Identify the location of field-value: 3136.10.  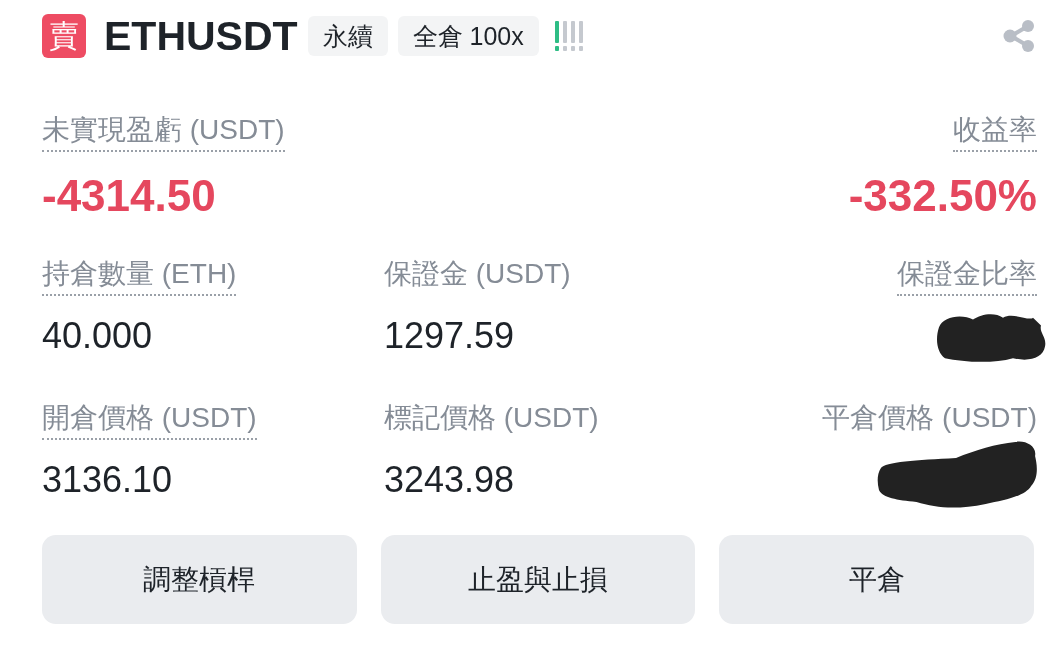
(107, 480).